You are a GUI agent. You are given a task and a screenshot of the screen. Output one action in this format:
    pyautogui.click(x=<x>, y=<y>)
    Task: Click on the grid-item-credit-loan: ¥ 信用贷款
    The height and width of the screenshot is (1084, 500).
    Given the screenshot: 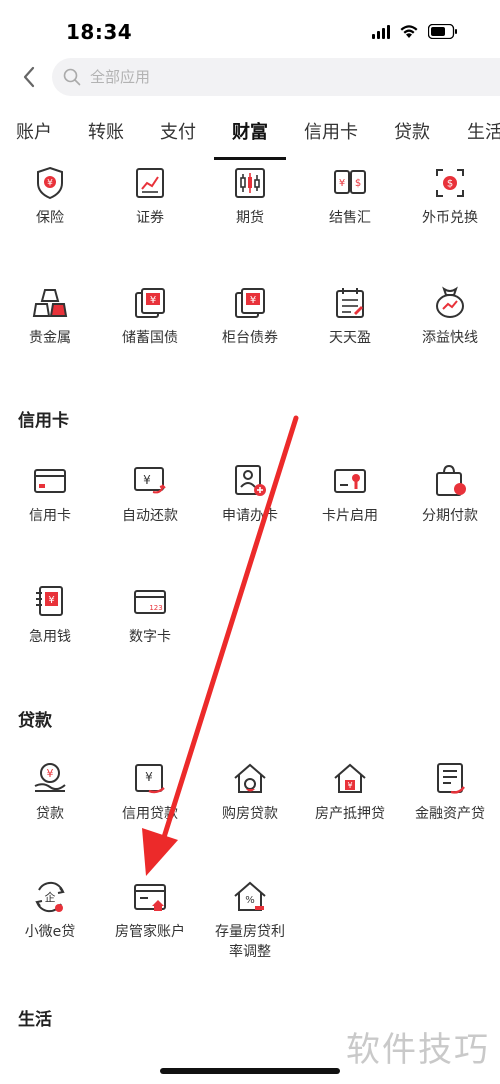 What is the action you would take?
    pyautogui.click(x=150, y=792)
    